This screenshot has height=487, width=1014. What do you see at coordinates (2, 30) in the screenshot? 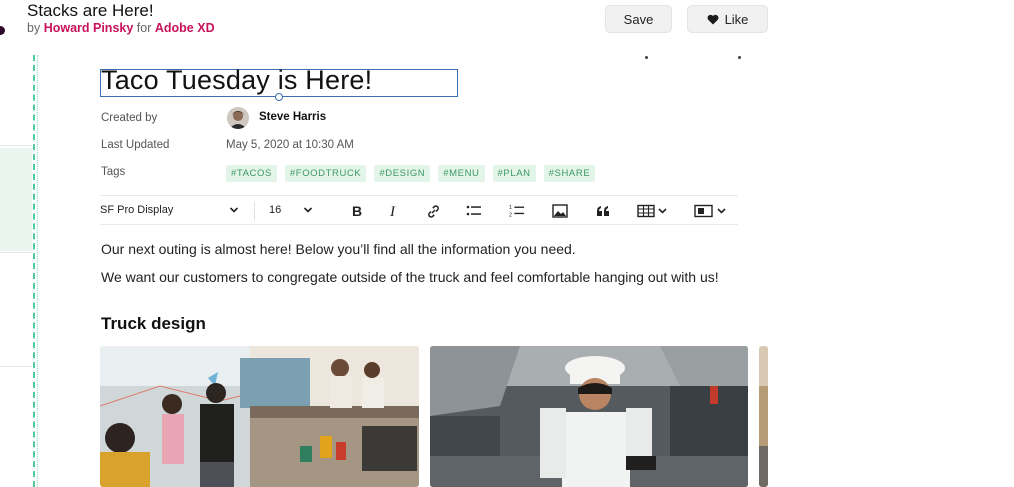
I see `brand-dot` at bounding box center [2, 30].